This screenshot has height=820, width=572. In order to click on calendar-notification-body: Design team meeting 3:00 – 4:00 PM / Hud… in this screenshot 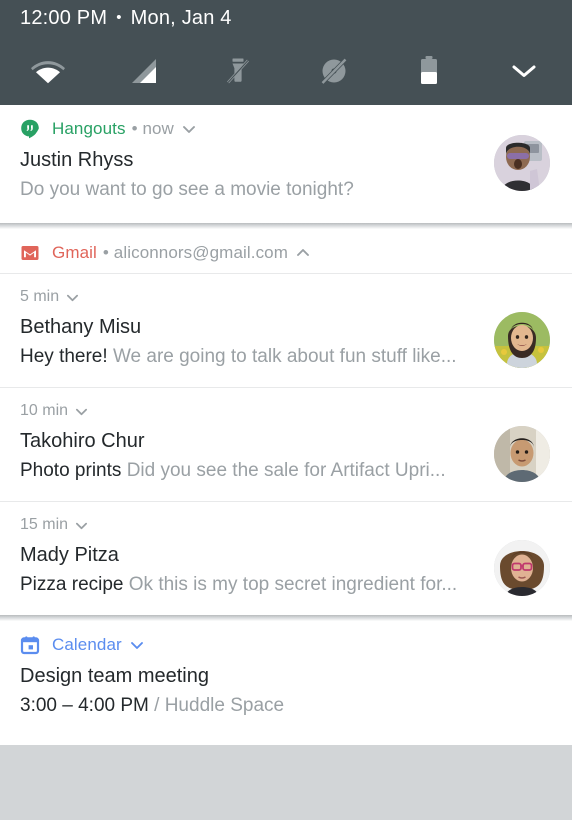, I will do `click(286, 691)`.